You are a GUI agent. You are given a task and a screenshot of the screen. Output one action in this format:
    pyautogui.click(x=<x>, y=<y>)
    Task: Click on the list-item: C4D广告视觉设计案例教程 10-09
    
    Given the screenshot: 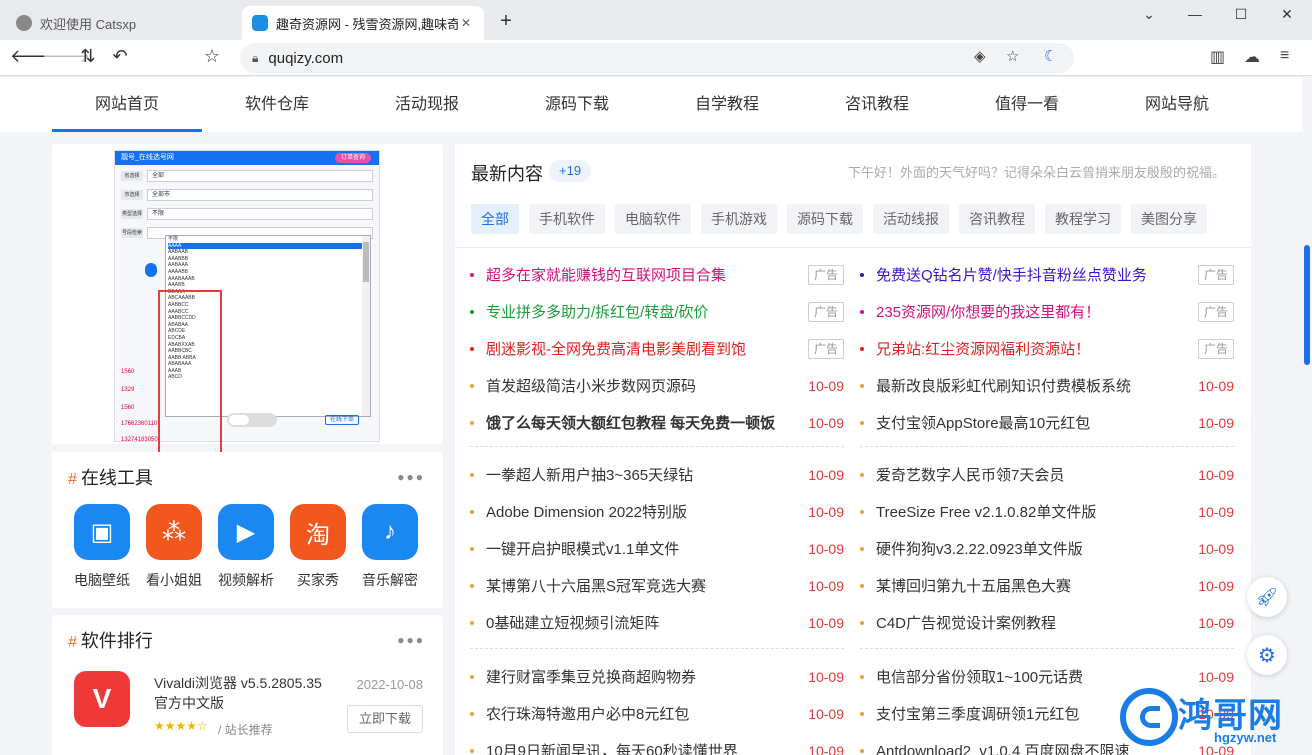 What is the action you would take?
    pyautogui.click(x=1047, y=622)
    